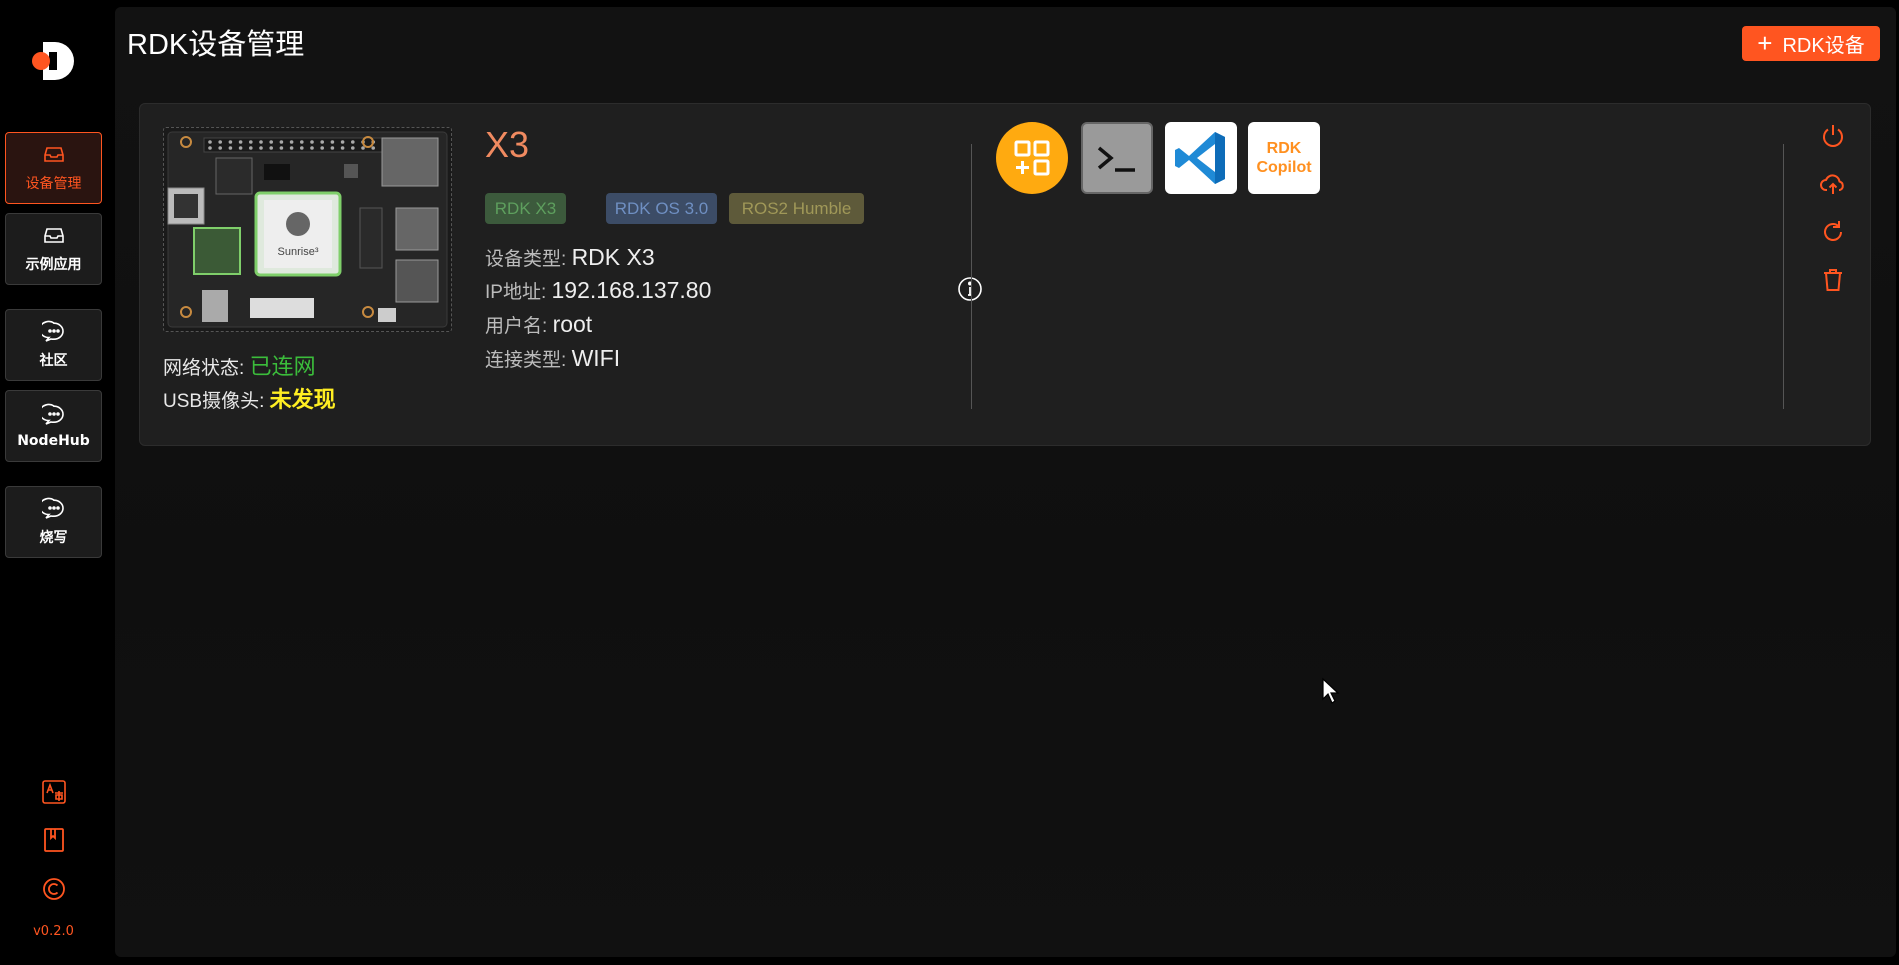  Describe the element at coordinates (613, 257) in the screenshot. I see `device-type-value: RDK X3` at that location.